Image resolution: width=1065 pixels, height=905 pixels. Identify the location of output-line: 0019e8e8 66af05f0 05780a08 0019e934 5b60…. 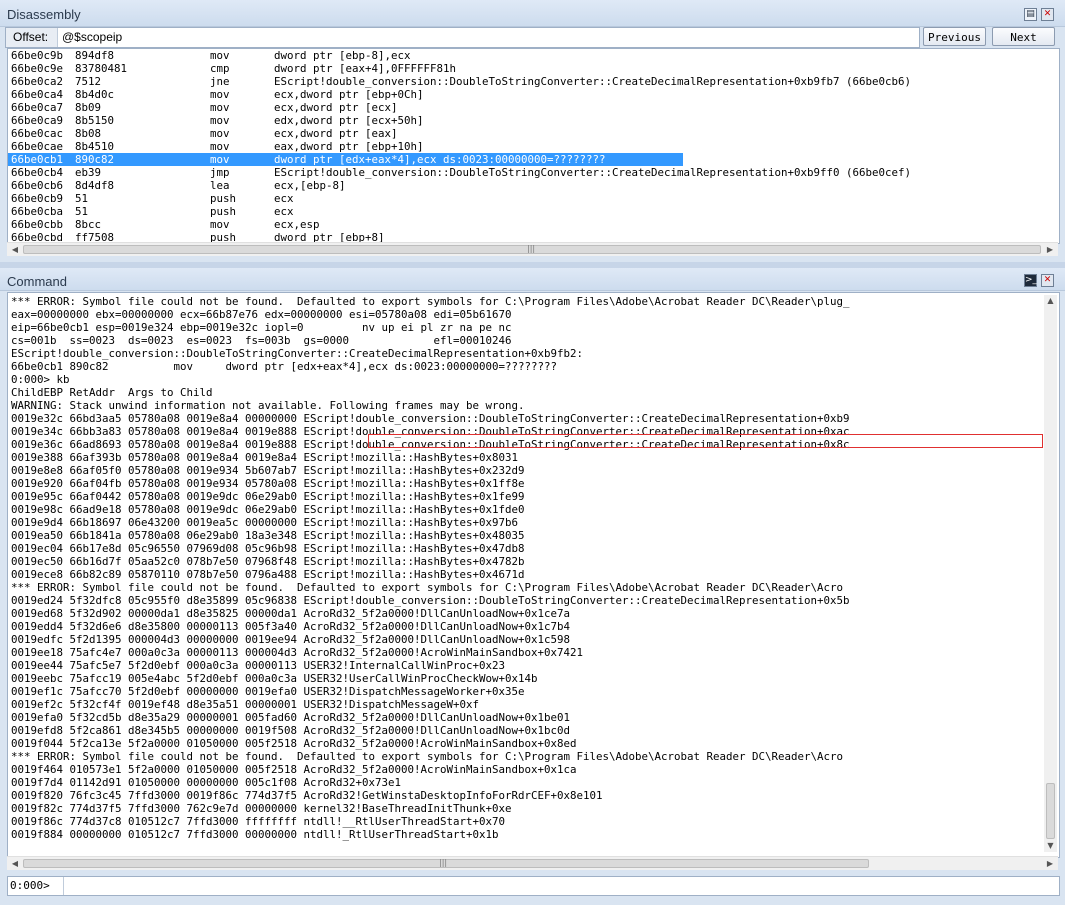
(268, 470).